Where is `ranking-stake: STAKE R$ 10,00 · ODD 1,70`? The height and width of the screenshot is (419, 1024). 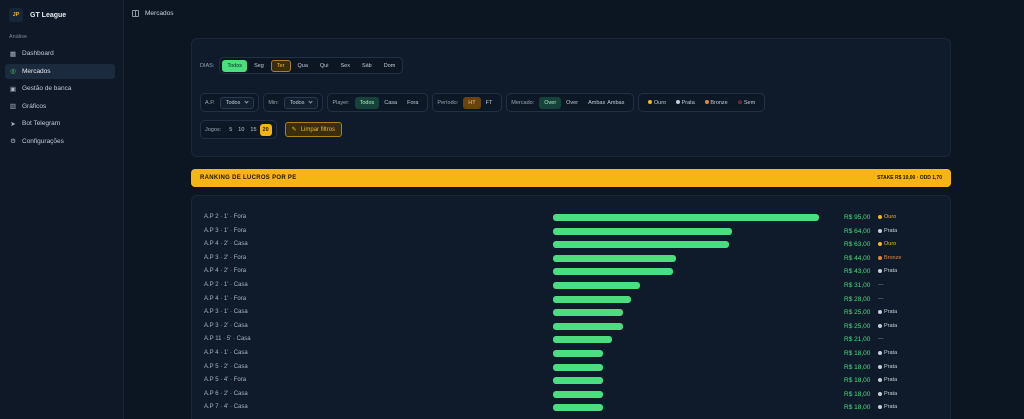
ranking-stake: STAKE R$ 10,00 · ODD 1,70 is located at coordinates (909, 178).